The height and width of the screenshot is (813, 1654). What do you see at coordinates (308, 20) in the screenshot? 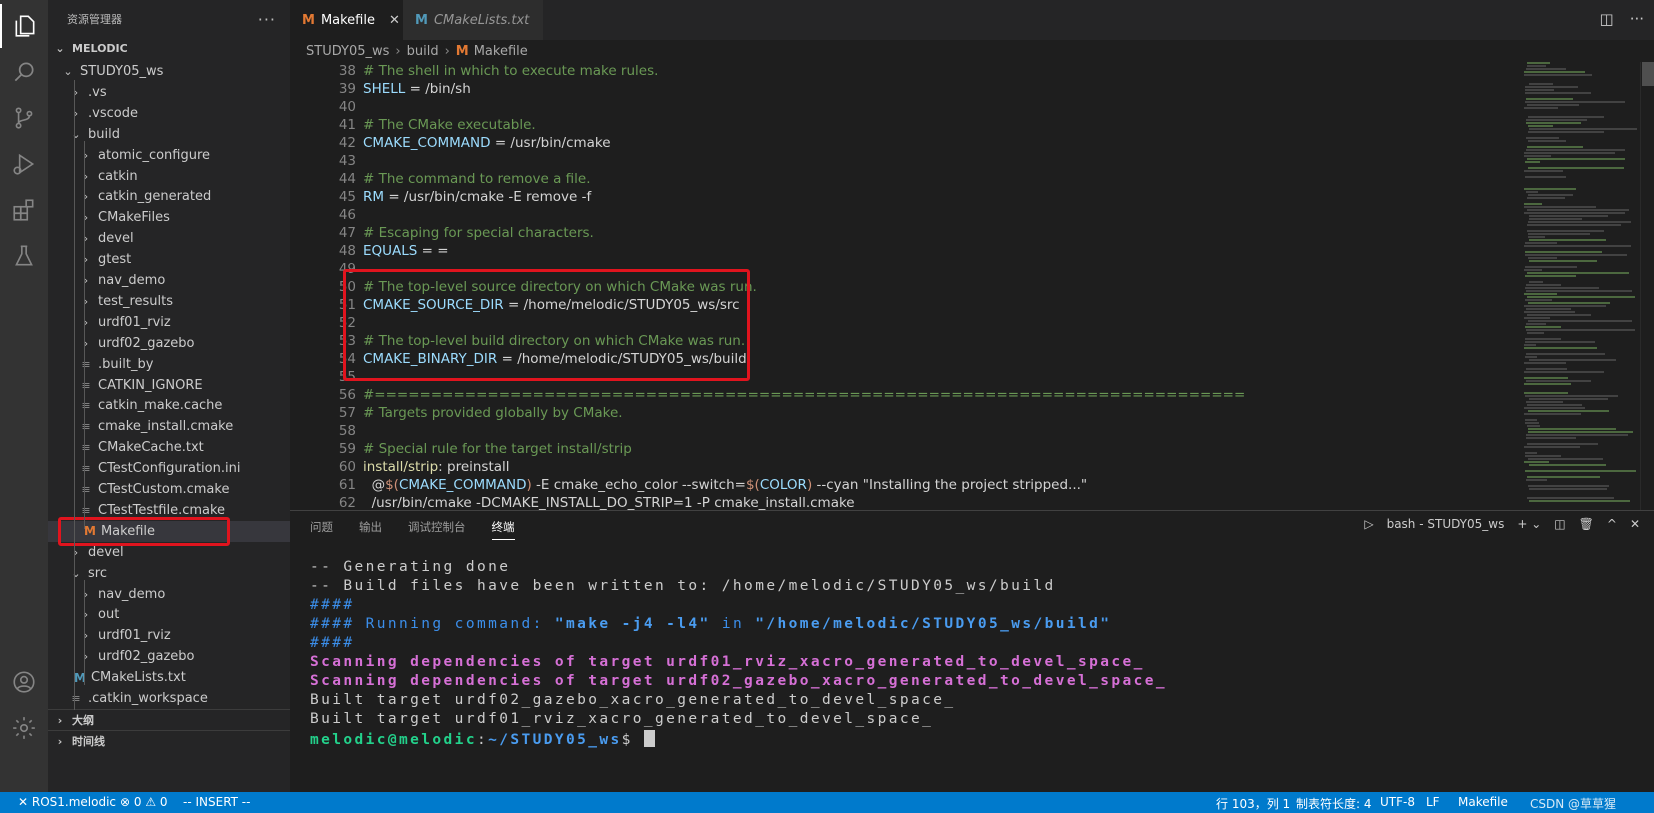
I see `makefile-icon: M` at bounding box center [308, 20].